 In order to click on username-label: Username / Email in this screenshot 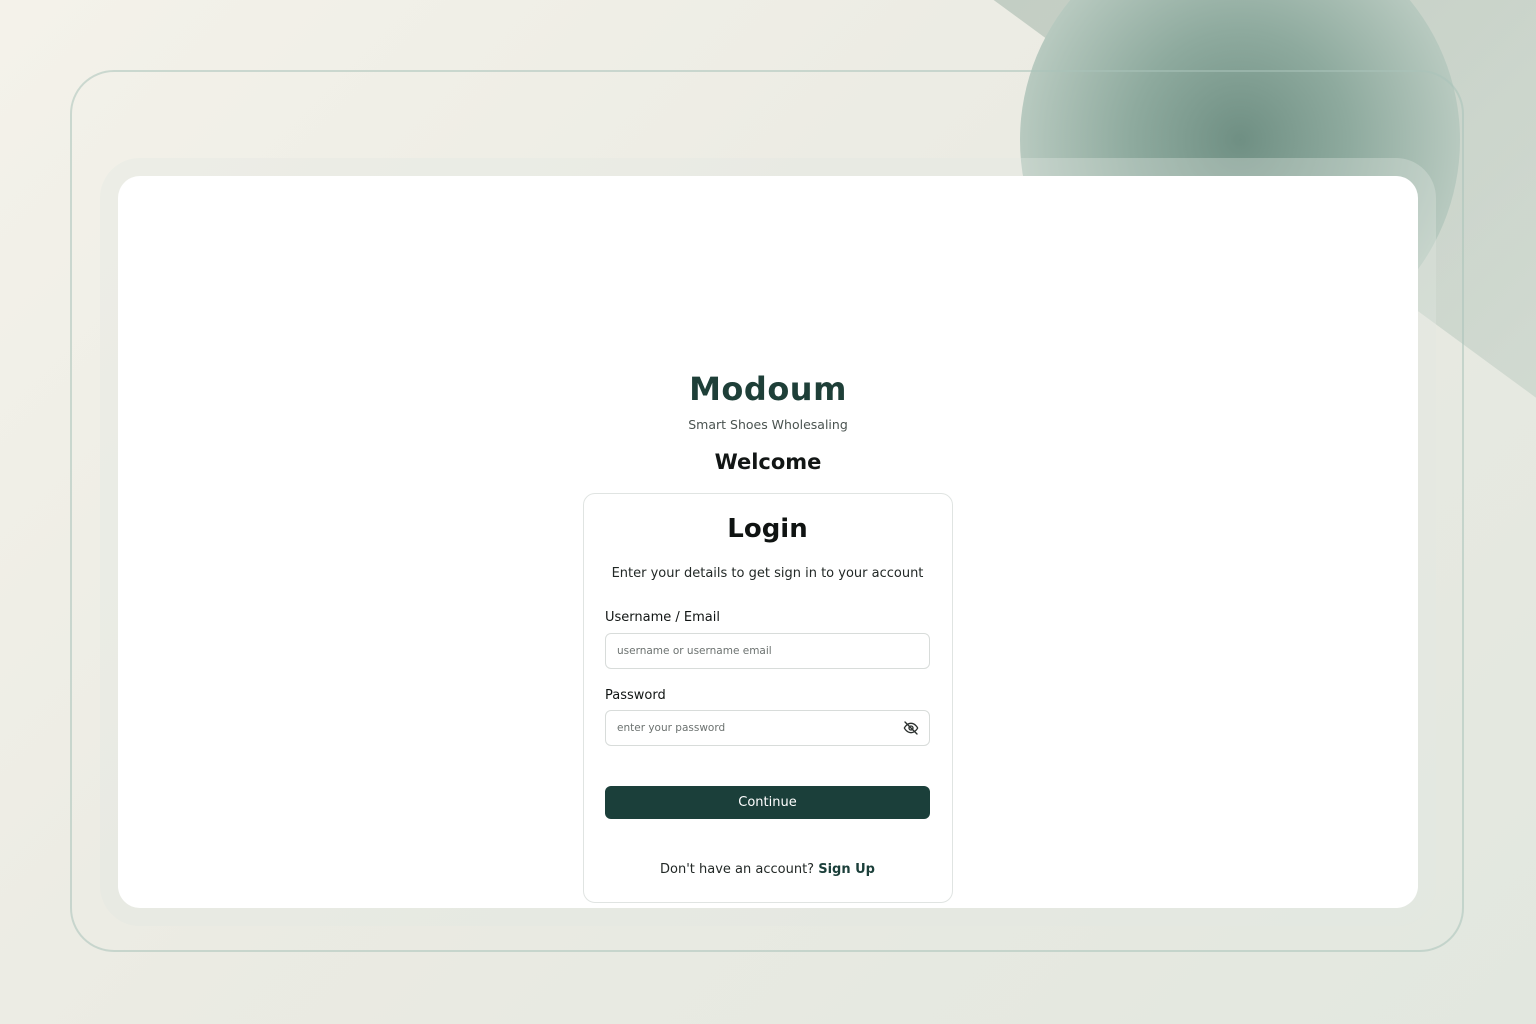, I will do `click(662, 617)`.